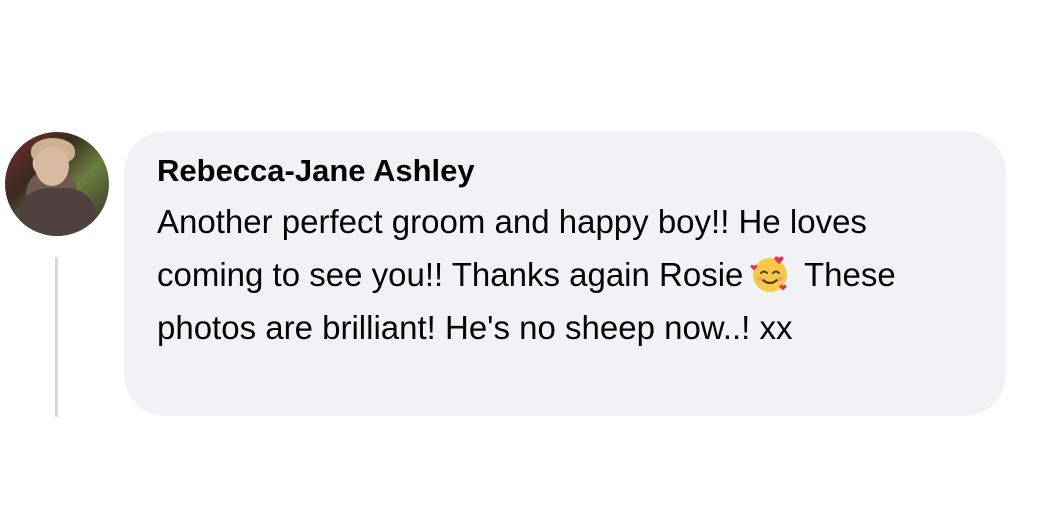 This screenshot has width=1064, height=521. What do you see at coordinates (57, 212) in the screenshot?
I see `avatar-body` at bounding box center [57, 212].